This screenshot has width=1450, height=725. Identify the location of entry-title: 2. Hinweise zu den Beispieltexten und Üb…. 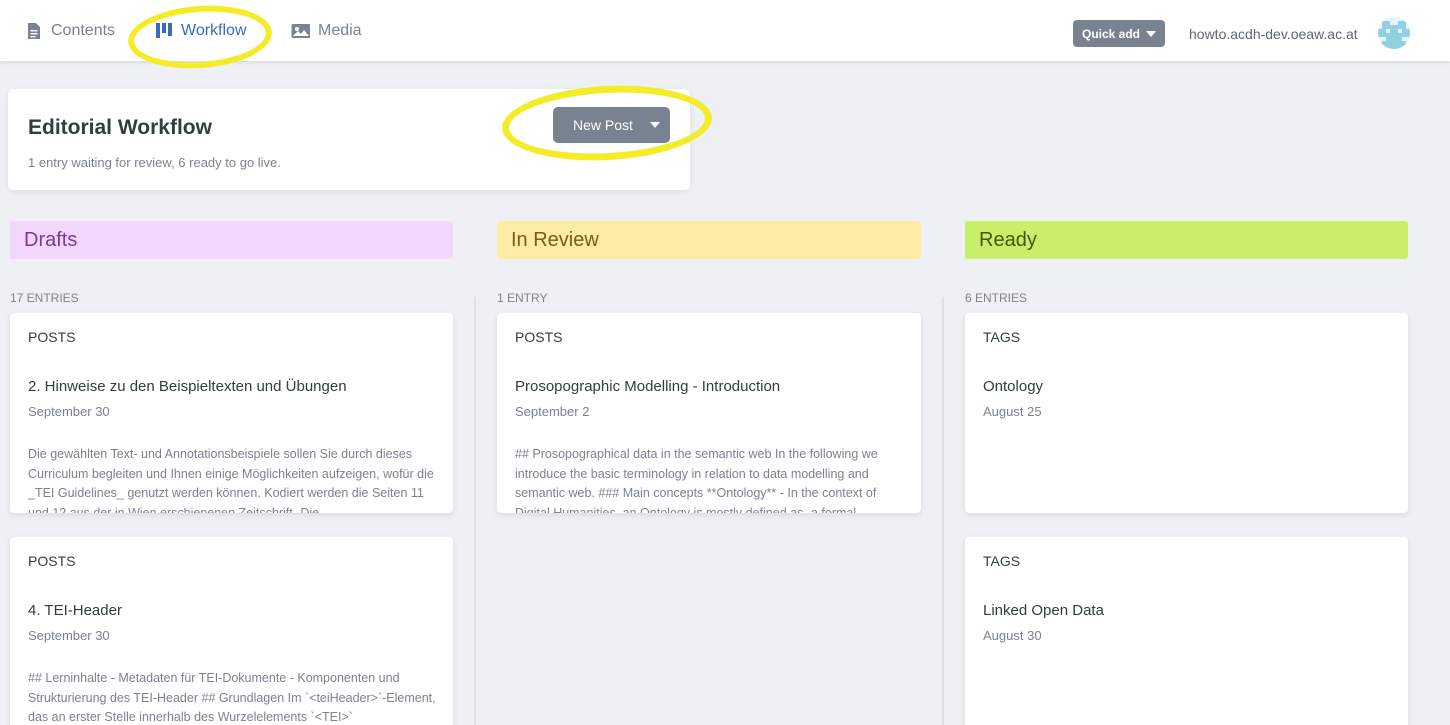
(187, 386).